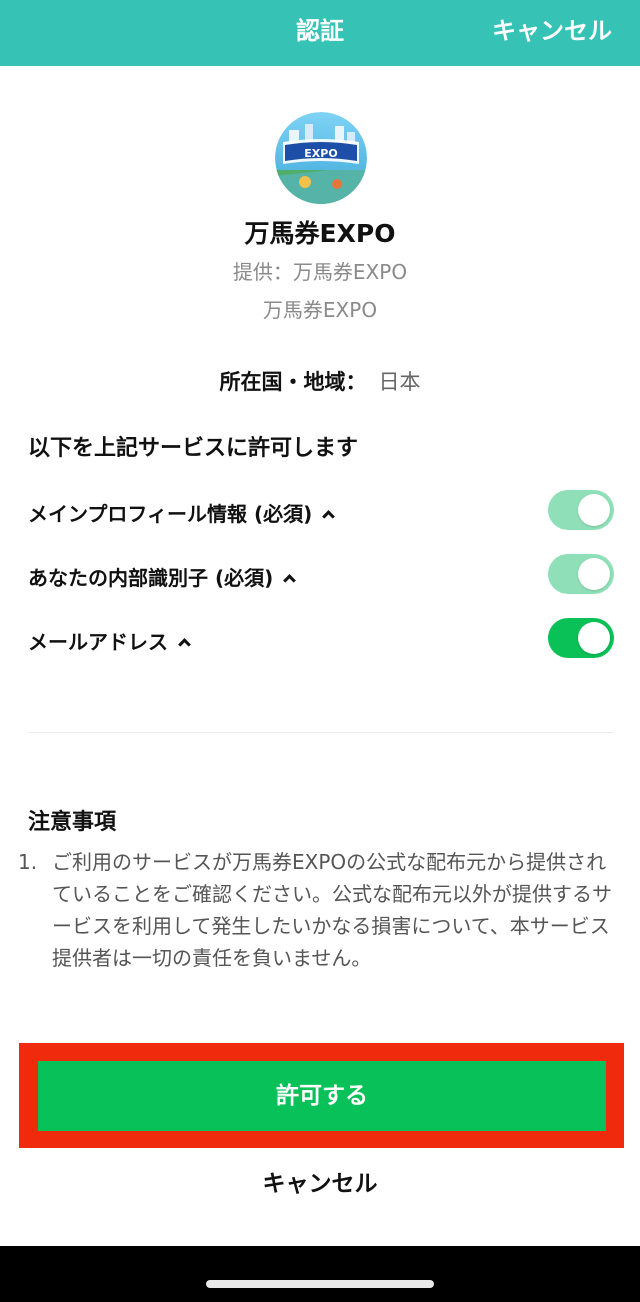 This screenshot has height=1302, width=640. Describe the element at coordinates (320, 1274) in the screenshot. I see `system-navigation-bar` at that location.